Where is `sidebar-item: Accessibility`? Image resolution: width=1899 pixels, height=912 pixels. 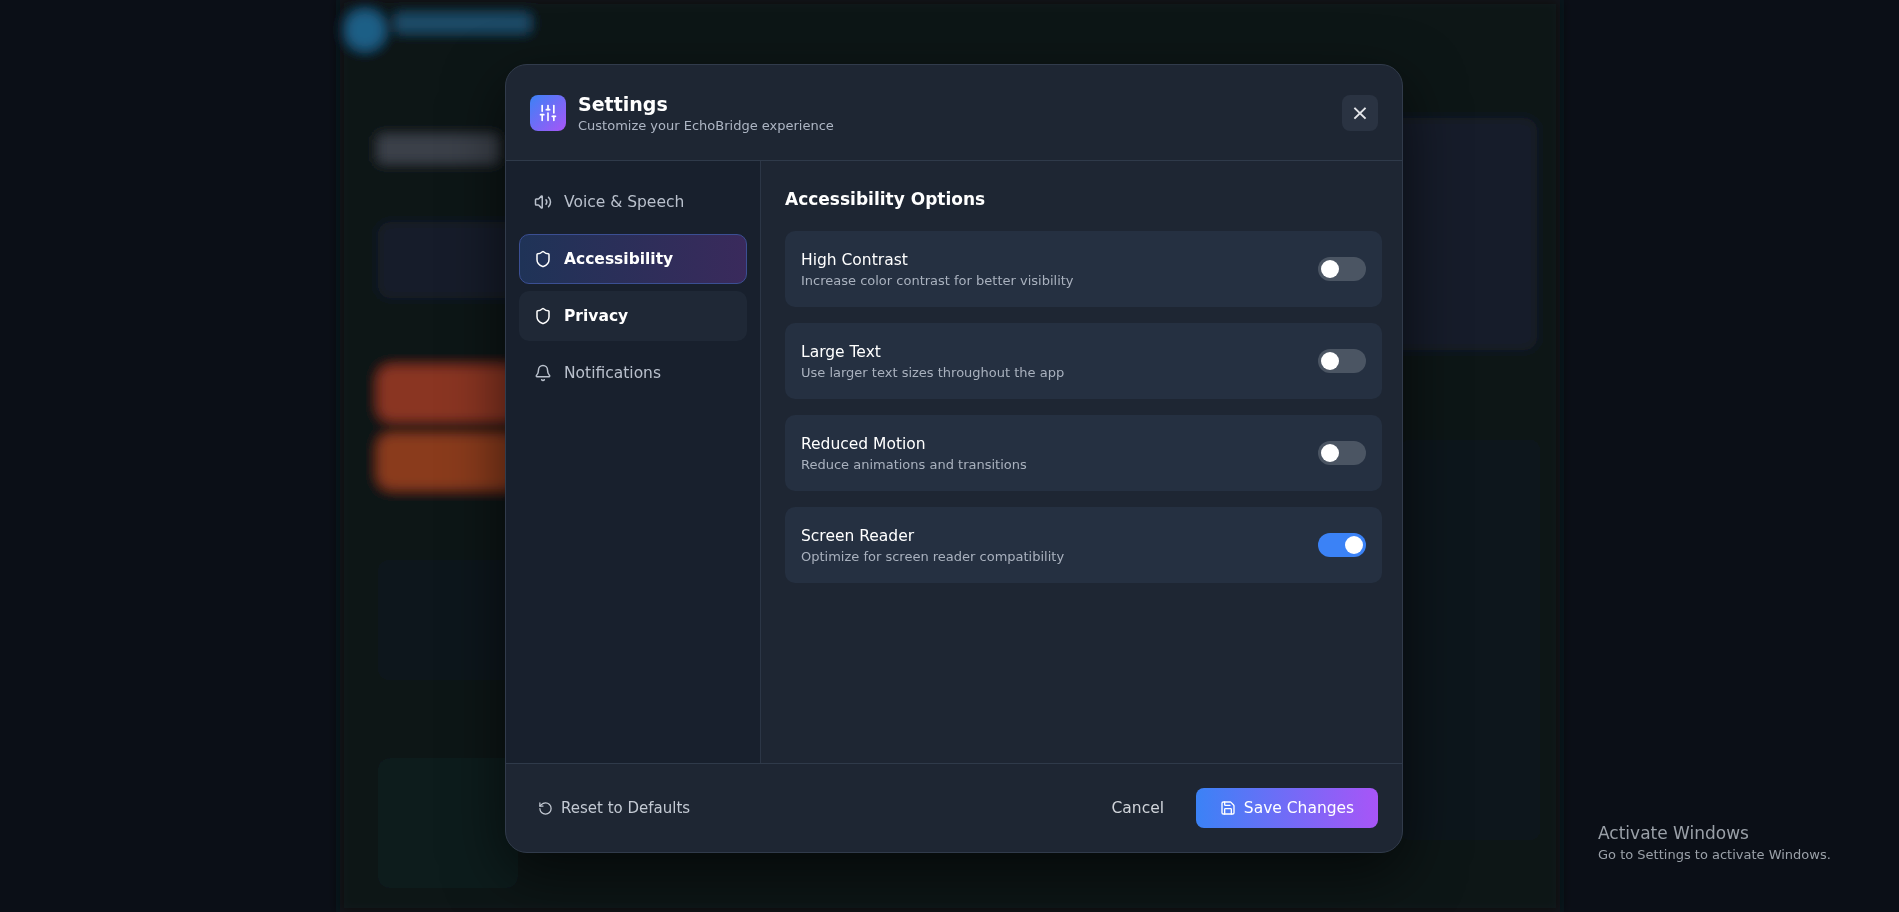
sidebar-item: Accessibility is located at coordinates (633, 259).